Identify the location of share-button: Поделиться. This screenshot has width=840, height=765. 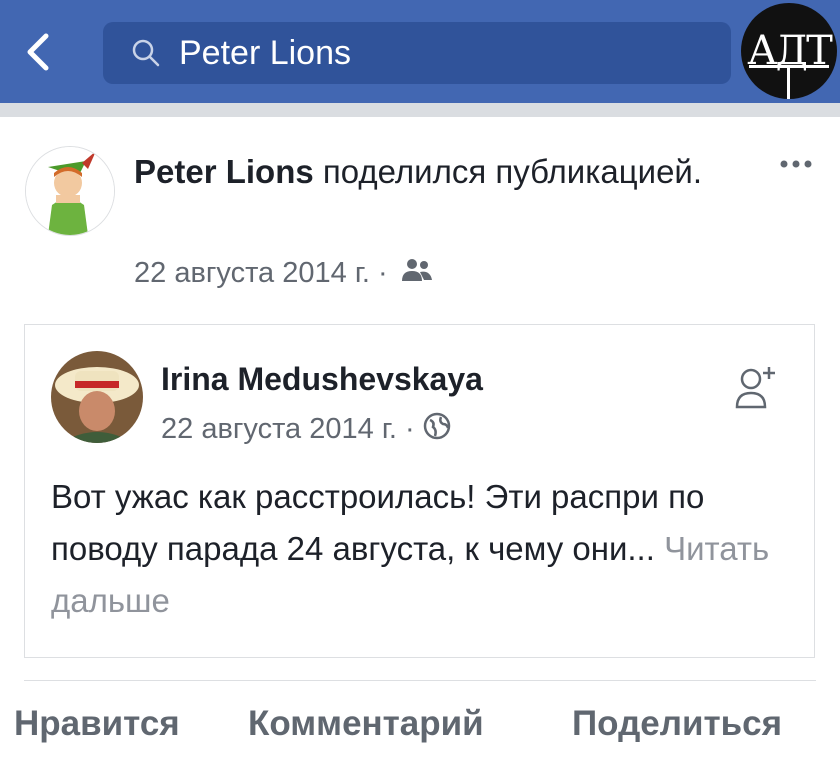
(677, 724).